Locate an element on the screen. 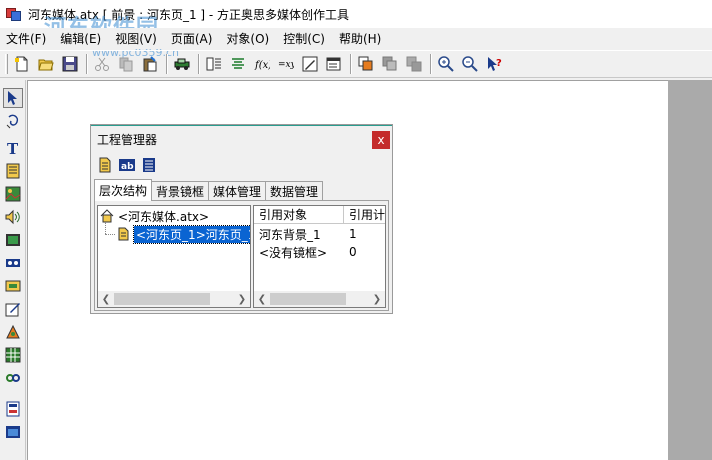  menu-help: 帮助(H) is located at coordinates (360, 38).